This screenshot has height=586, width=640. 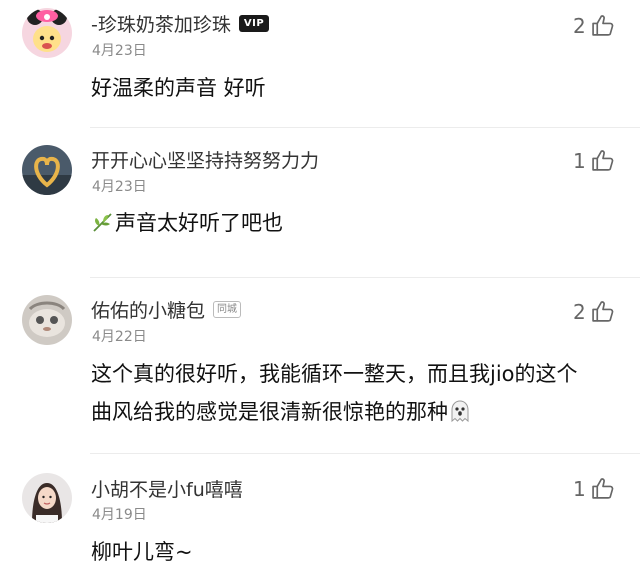 I want to click on vip-badge: VIP, so click(x=254, y=23).